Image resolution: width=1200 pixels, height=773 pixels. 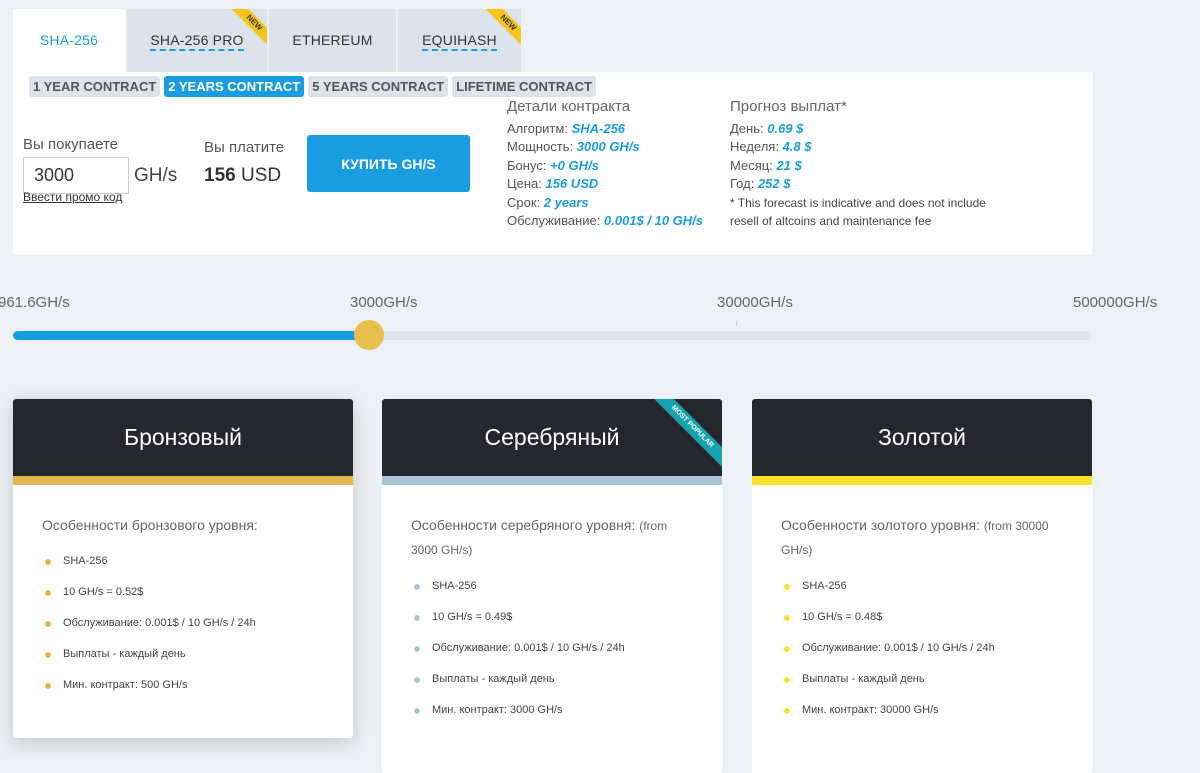 I want to click on hashrate-amount-input, so click(x=76, y=175).